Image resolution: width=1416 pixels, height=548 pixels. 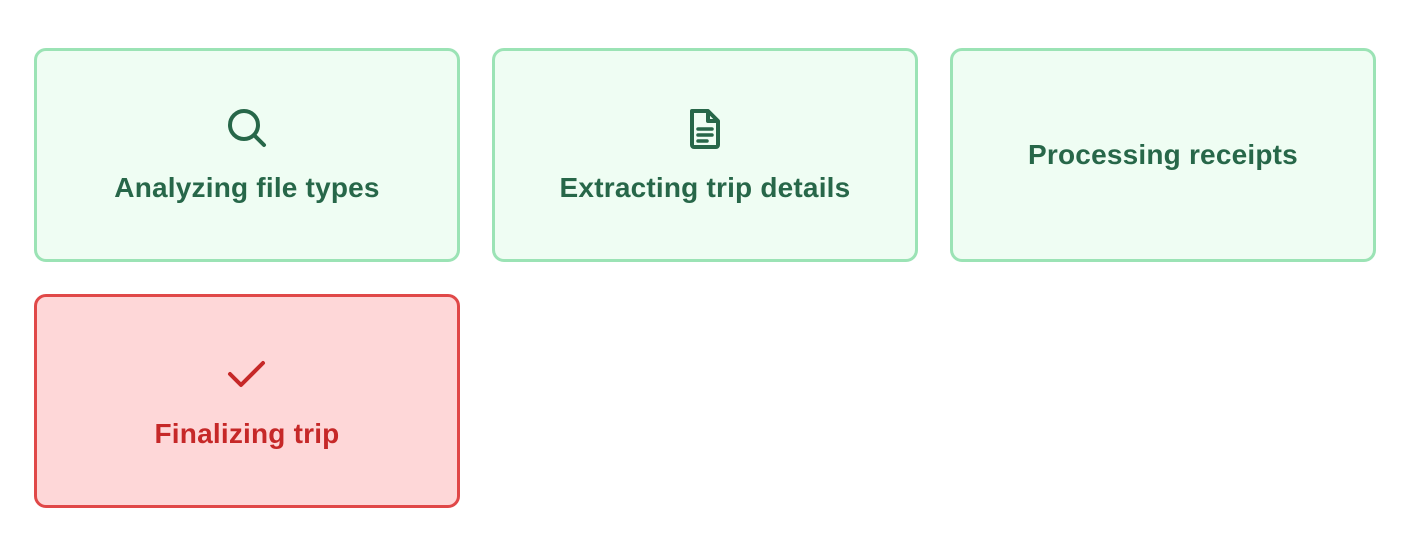 I want to click on step-label: Extracting trip details, so click(x=705, y=187).